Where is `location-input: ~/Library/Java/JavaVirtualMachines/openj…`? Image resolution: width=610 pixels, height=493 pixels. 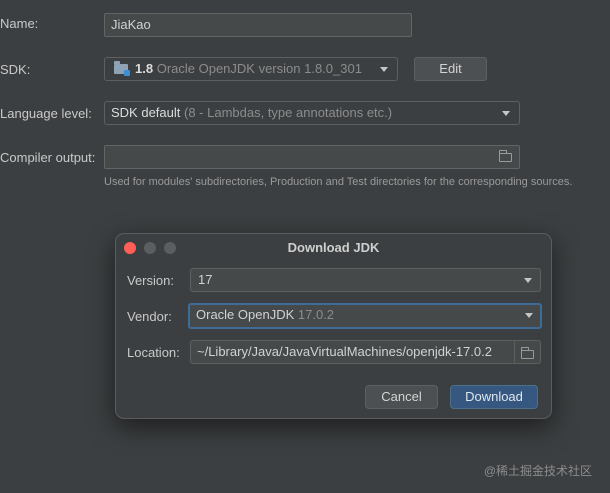 location-input: ~/Library/Java/JavaVirtualMachines/openj… is located at coordinates (365, 352).